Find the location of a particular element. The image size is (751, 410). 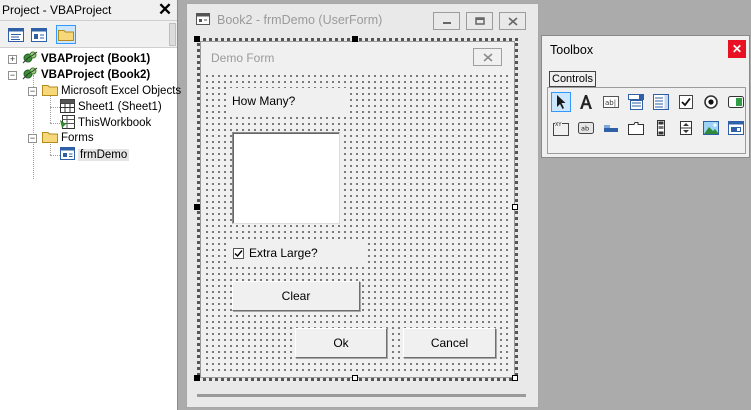

tab-controls: Controls is located at coordinates (572, 79).